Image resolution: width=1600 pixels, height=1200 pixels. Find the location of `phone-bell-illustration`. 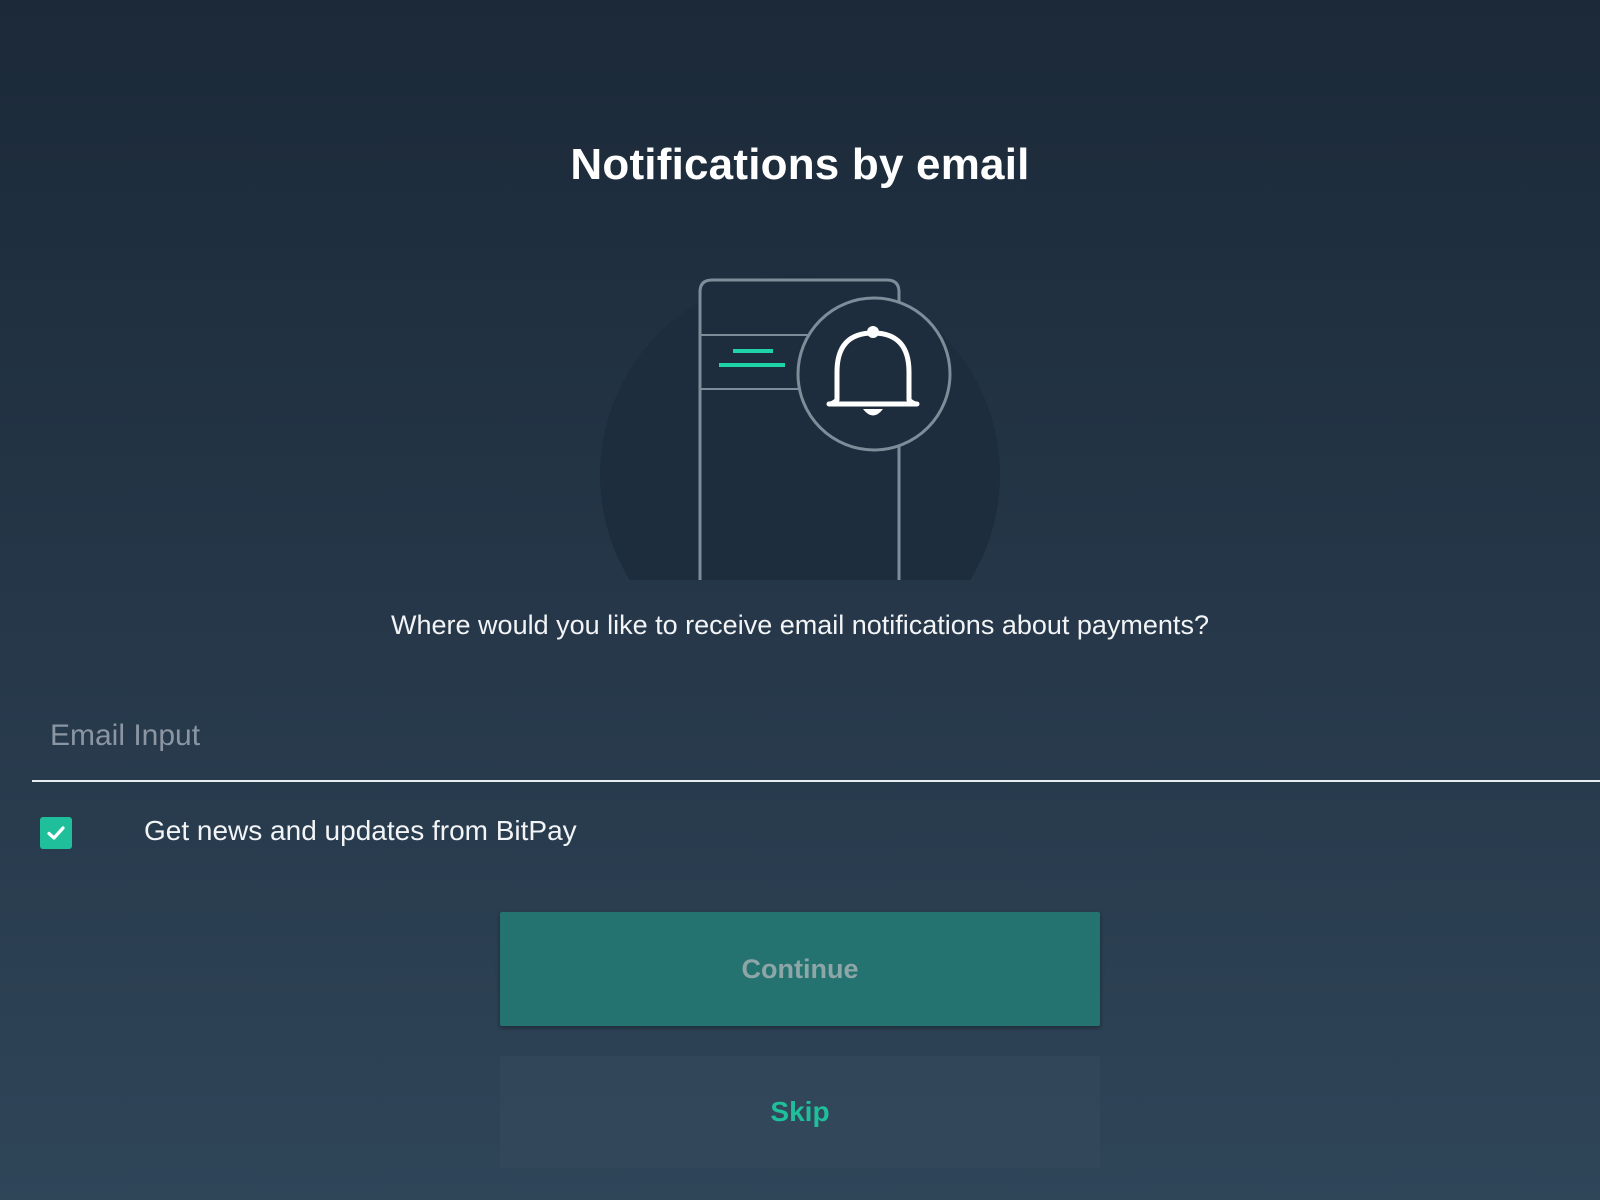

phone-bell-illustration is located at coordinates (800, 427).